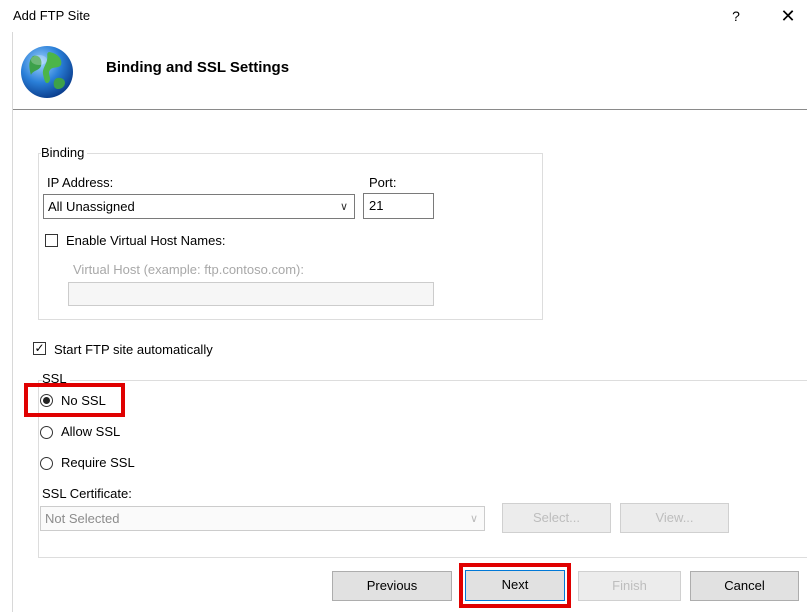  I want to click on require-ssl-radio, so click(46, 463).